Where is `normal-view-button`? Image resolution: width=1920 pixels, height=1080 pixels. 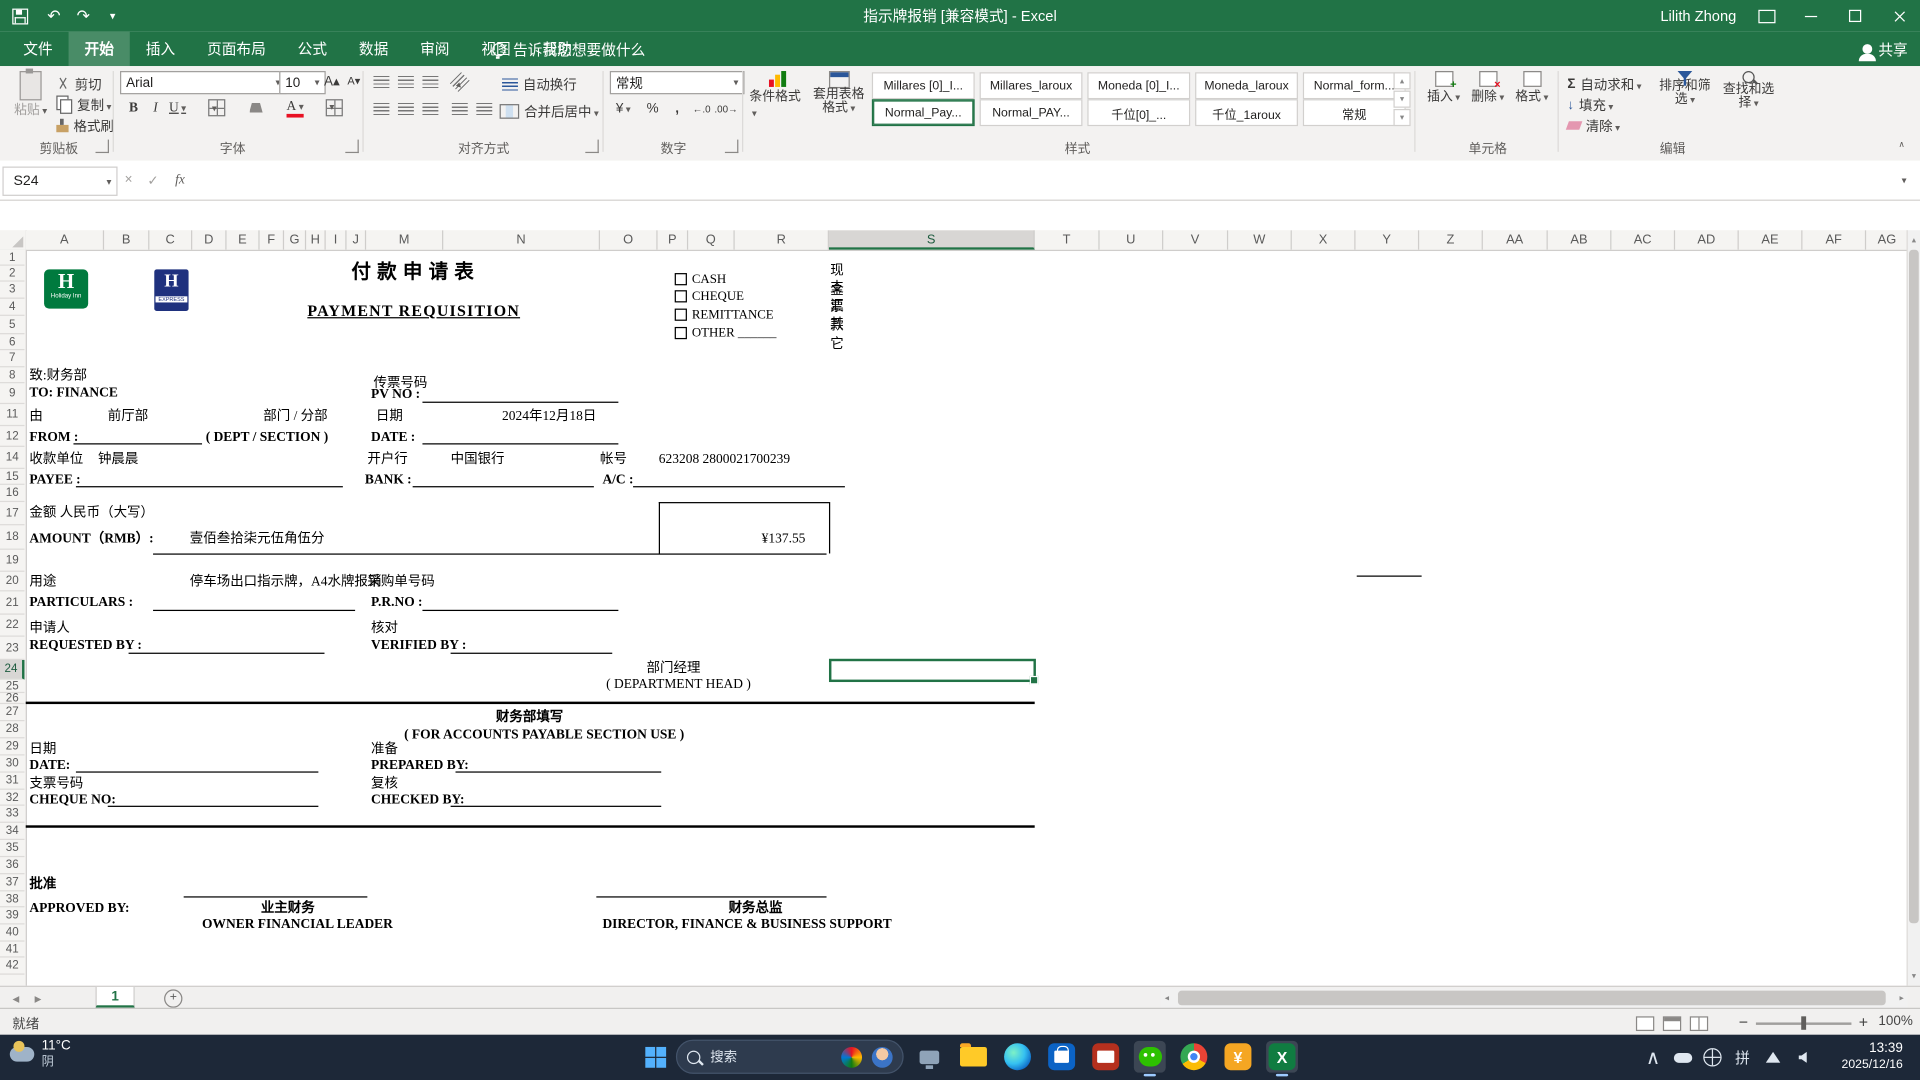 normal-view-button is located at coordinates (1645, 1024).